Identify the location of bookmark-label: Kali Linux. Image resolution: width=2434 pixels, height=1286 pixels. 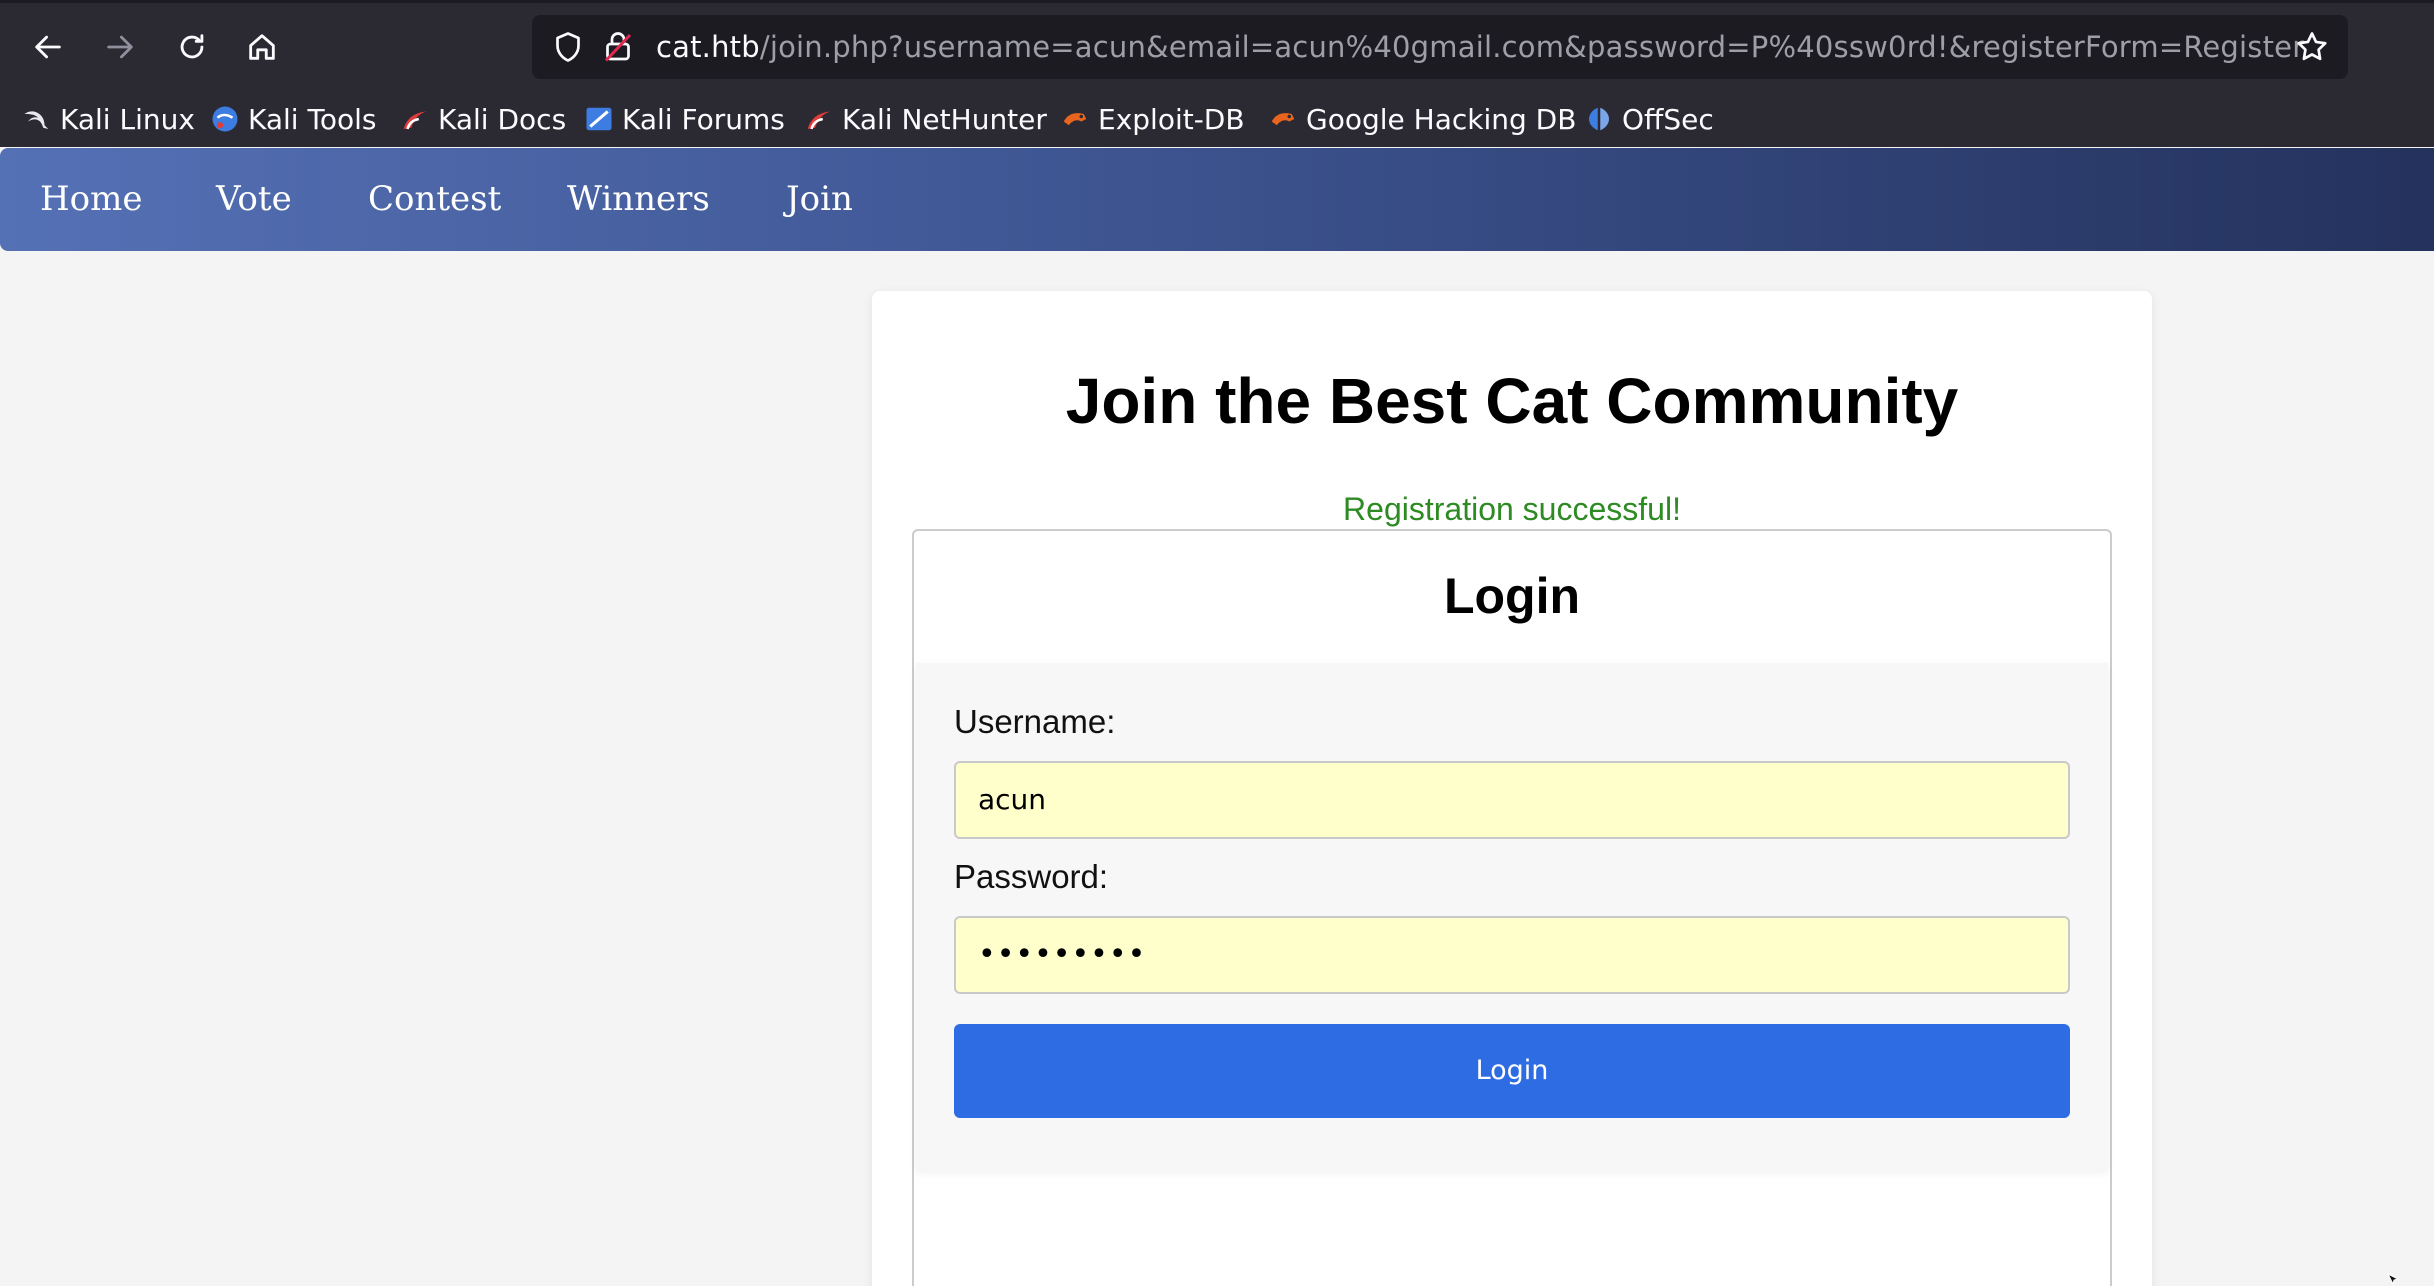
(127, 119).